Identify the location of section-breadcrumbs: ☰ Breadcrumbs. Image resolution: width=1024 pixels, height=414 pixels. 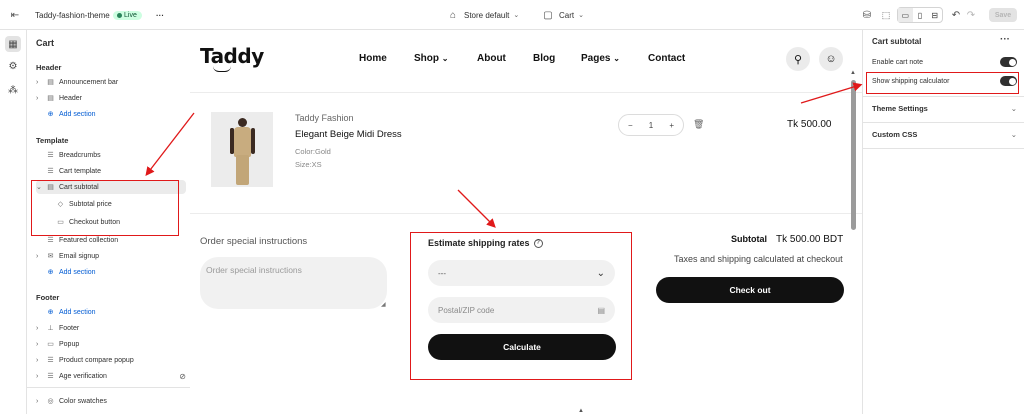
(111, 155).